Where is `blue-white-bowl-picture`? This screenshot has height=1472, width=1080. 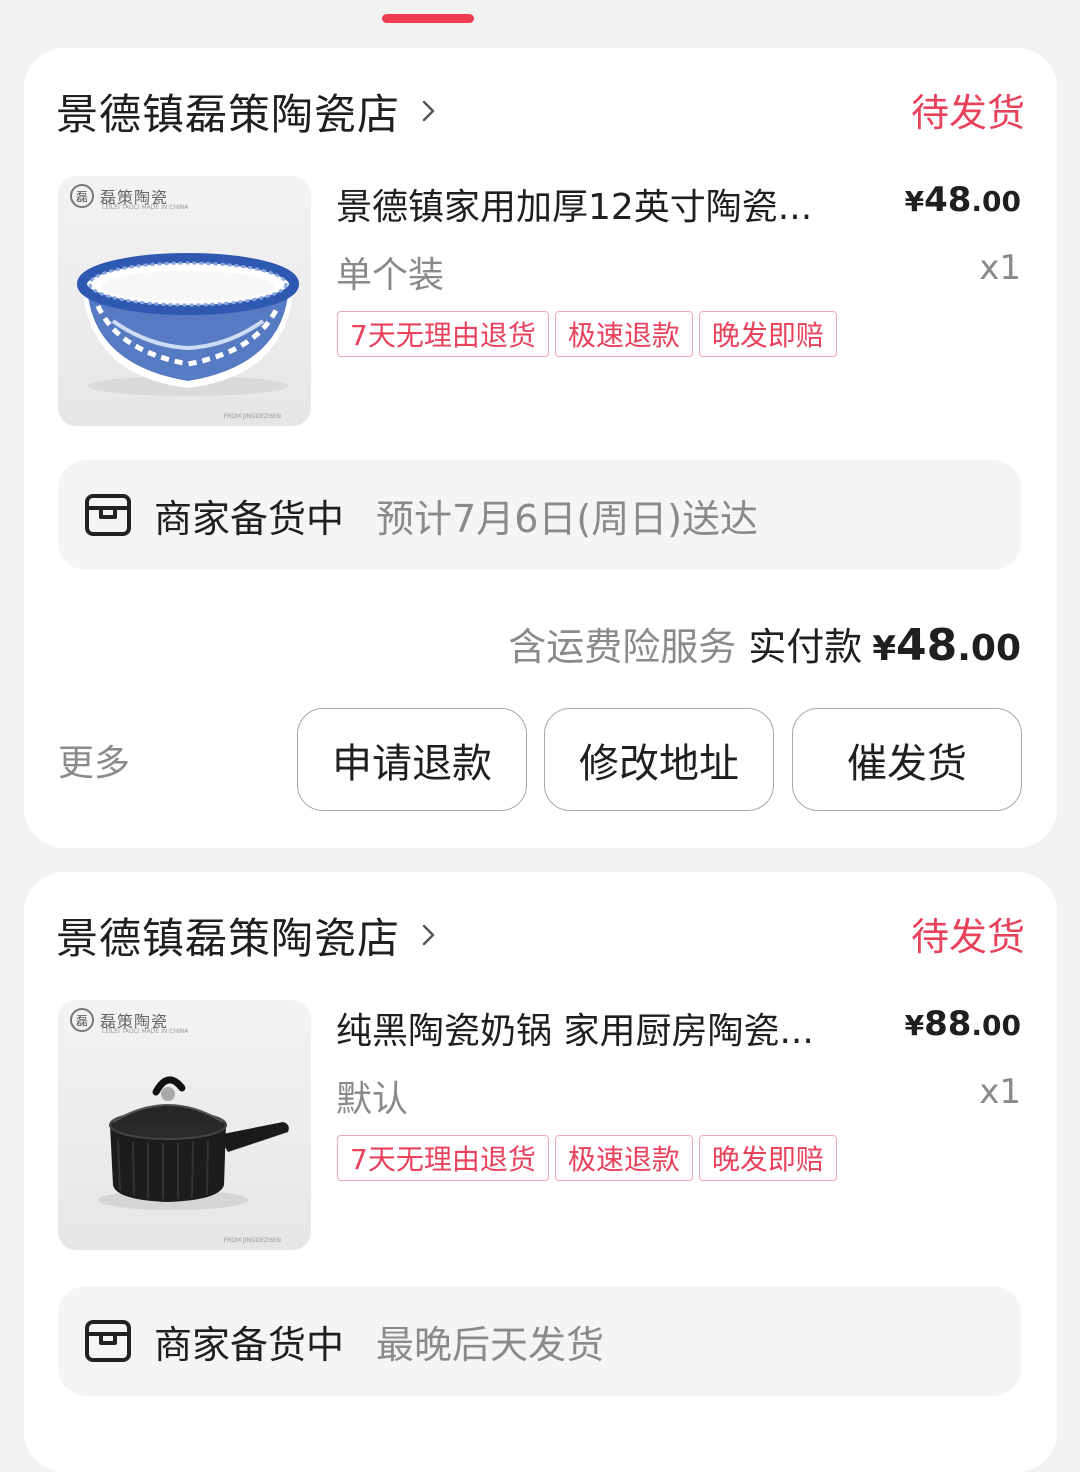 blue-white-bowl-picture is located at coordinates (188, 324).